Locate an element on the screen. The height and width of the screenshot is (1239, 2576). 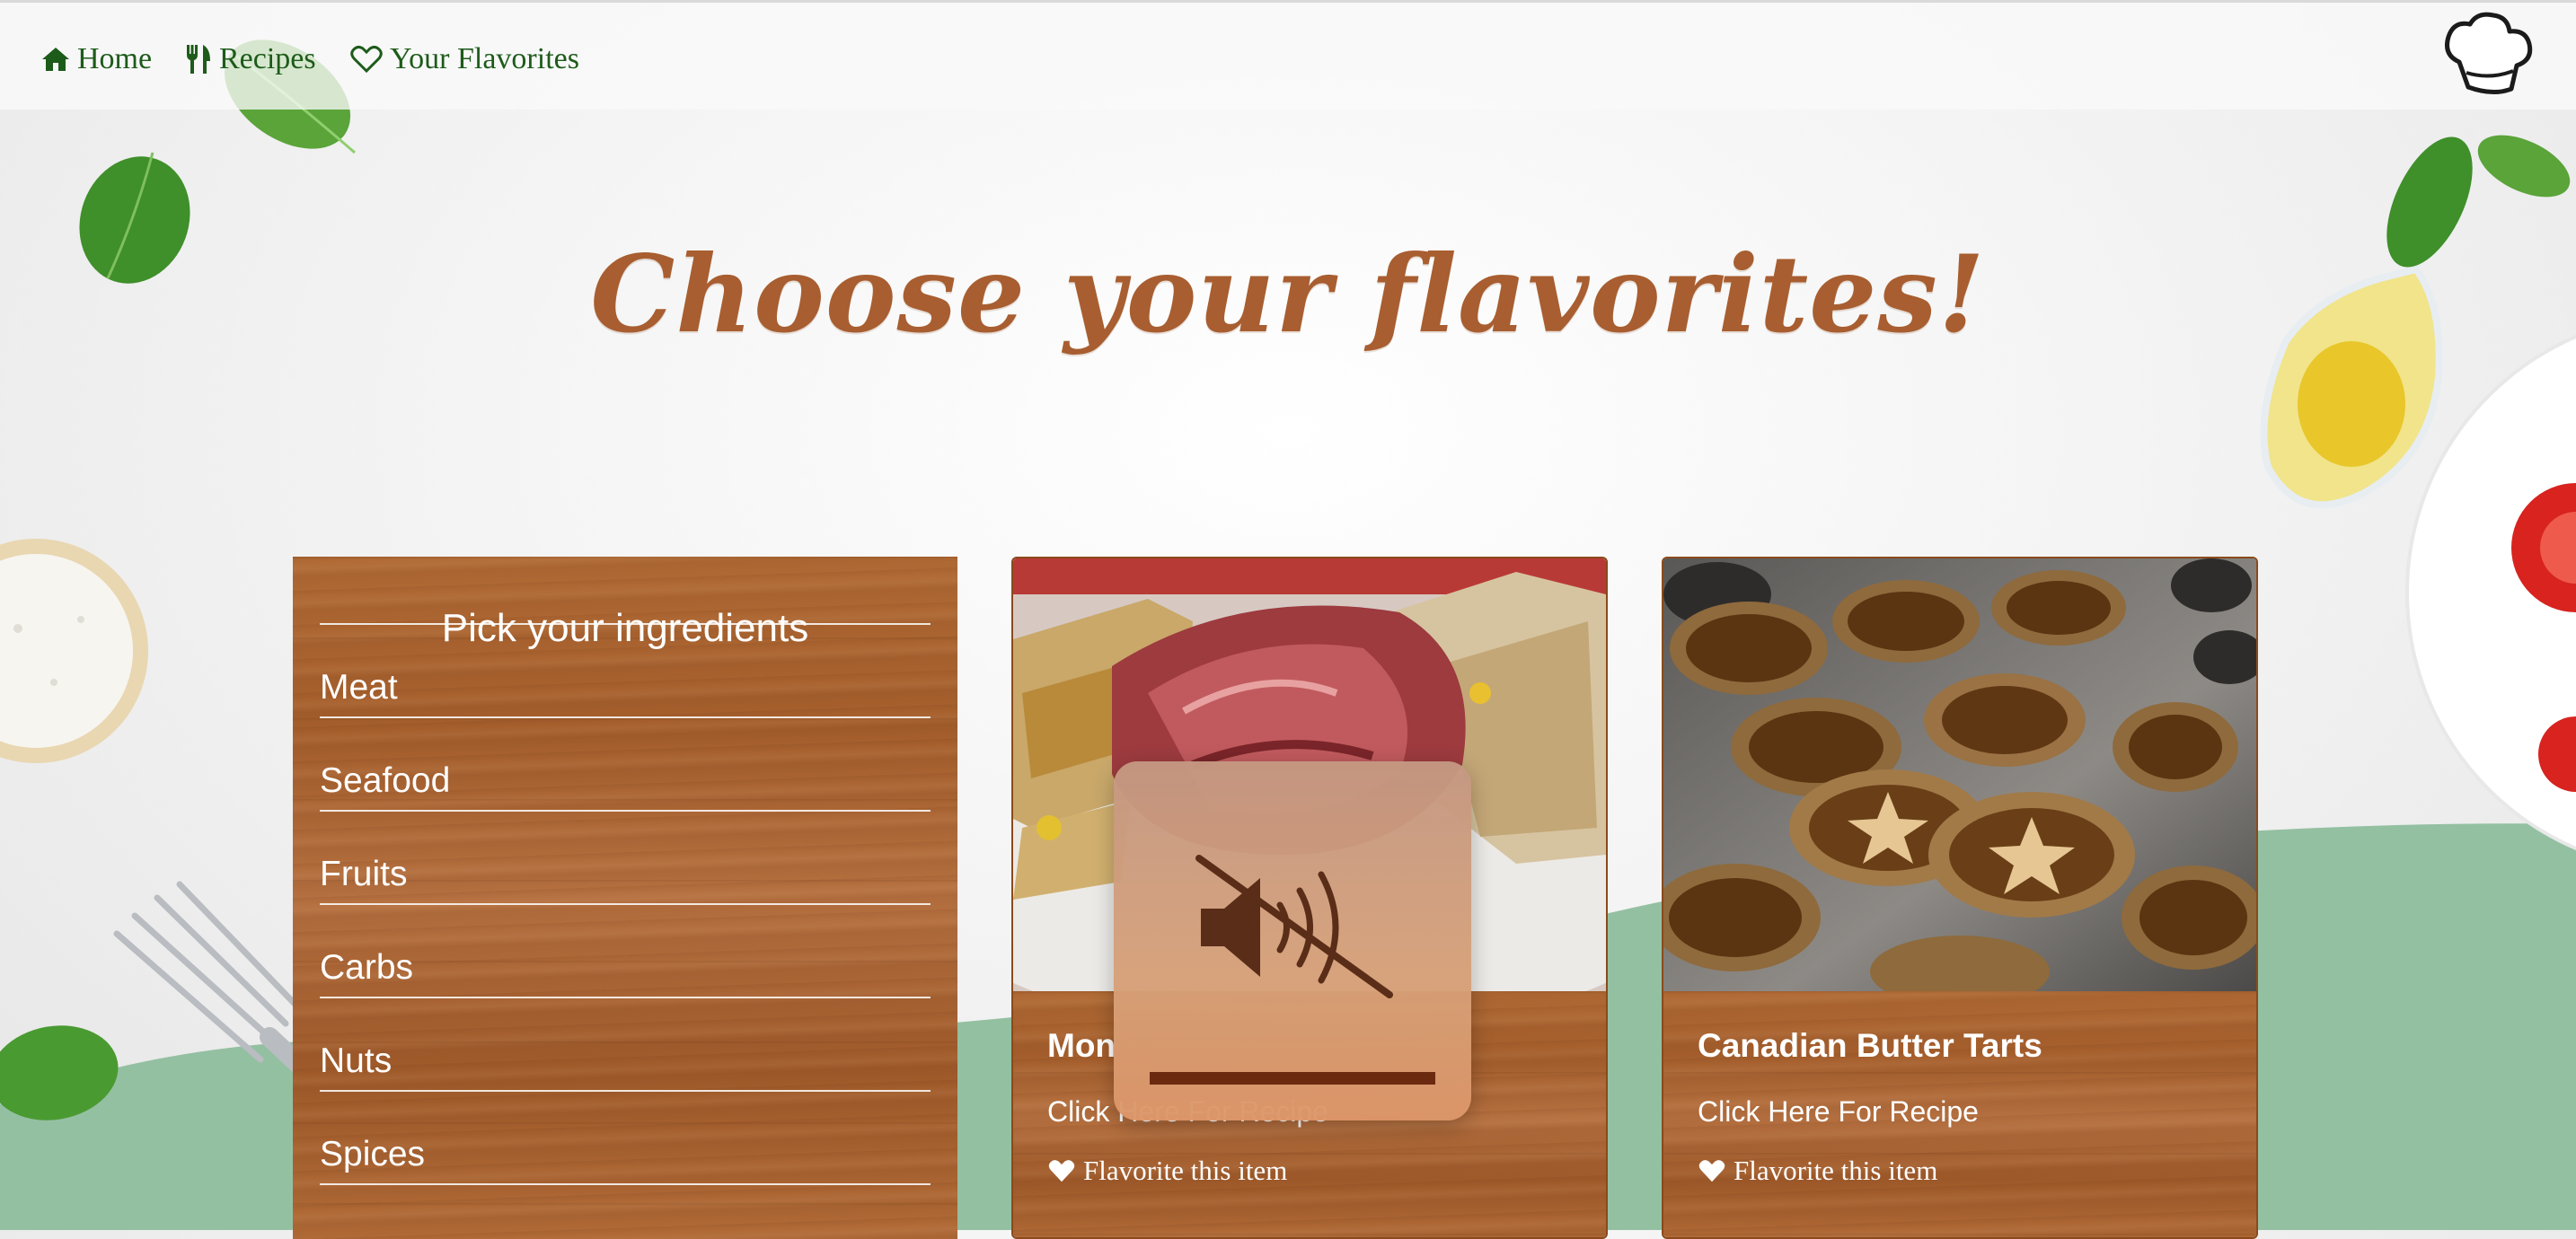
recipe-title: Canadian Butter Tarts is located at coordinates (1870, 1046).